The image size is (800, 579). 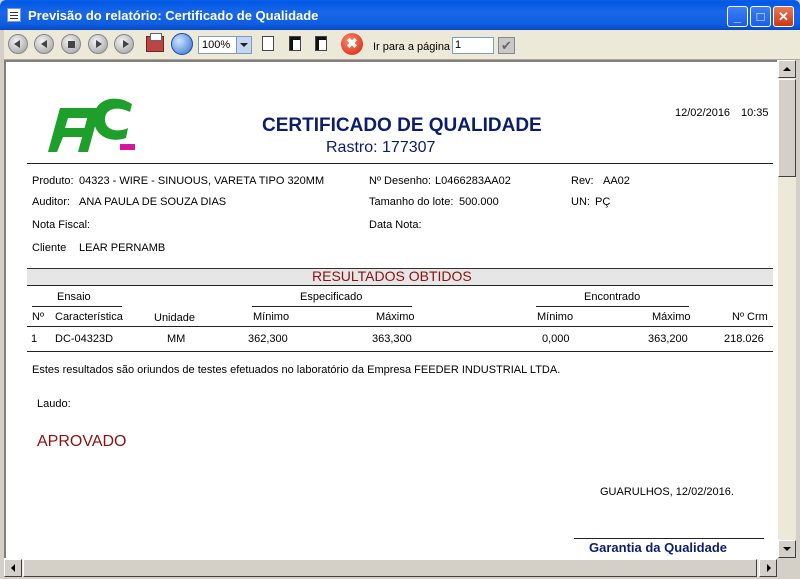 I want to click on row-min-enc: 0,000, so click(x=556, y=339).